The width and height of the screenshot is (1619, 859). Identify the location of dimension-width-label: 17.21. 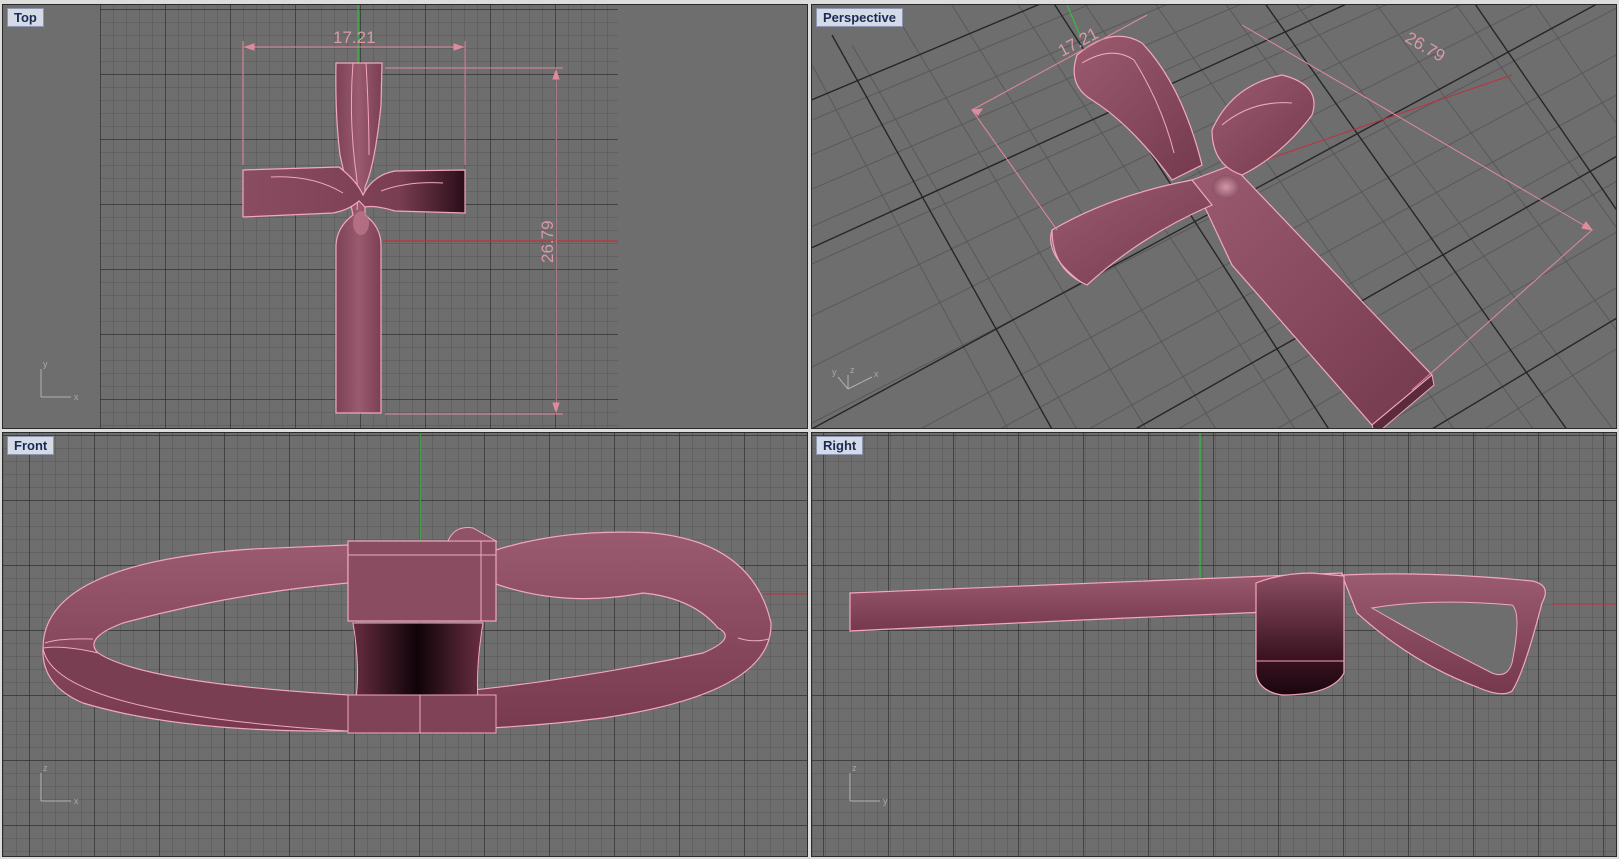
(354, 37).